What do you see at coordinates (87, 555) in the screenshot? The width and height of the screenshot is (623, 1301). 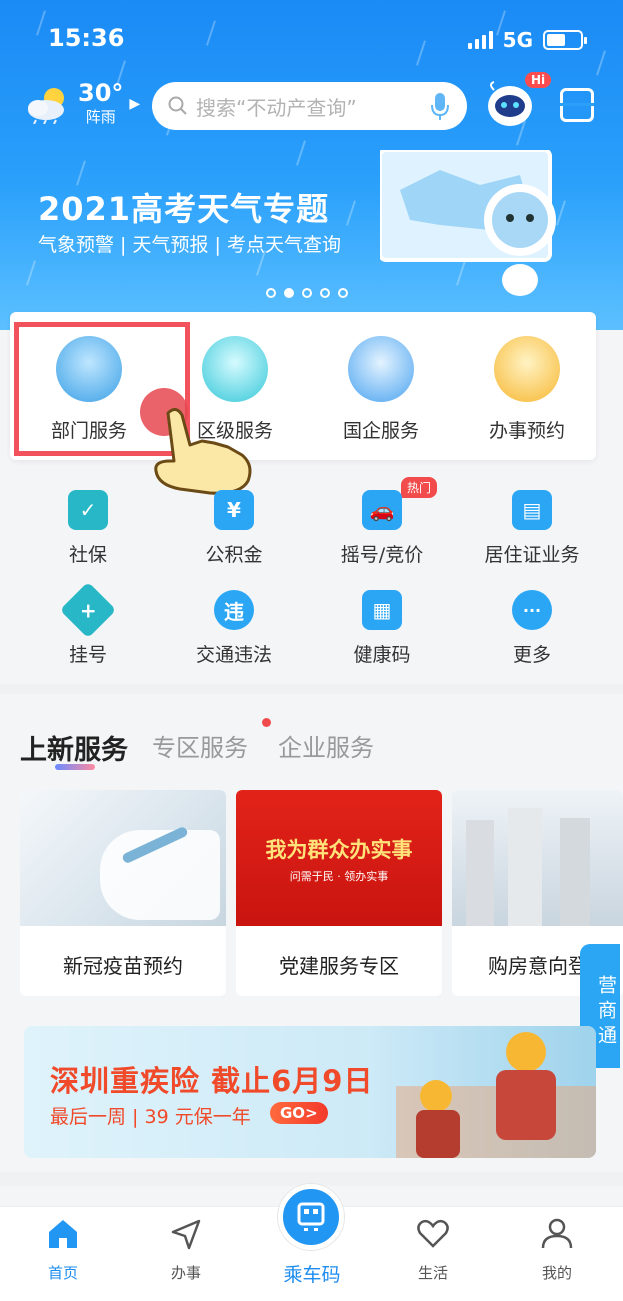 I see `grid-item-label: 社保` at bounding box center [87, 555].